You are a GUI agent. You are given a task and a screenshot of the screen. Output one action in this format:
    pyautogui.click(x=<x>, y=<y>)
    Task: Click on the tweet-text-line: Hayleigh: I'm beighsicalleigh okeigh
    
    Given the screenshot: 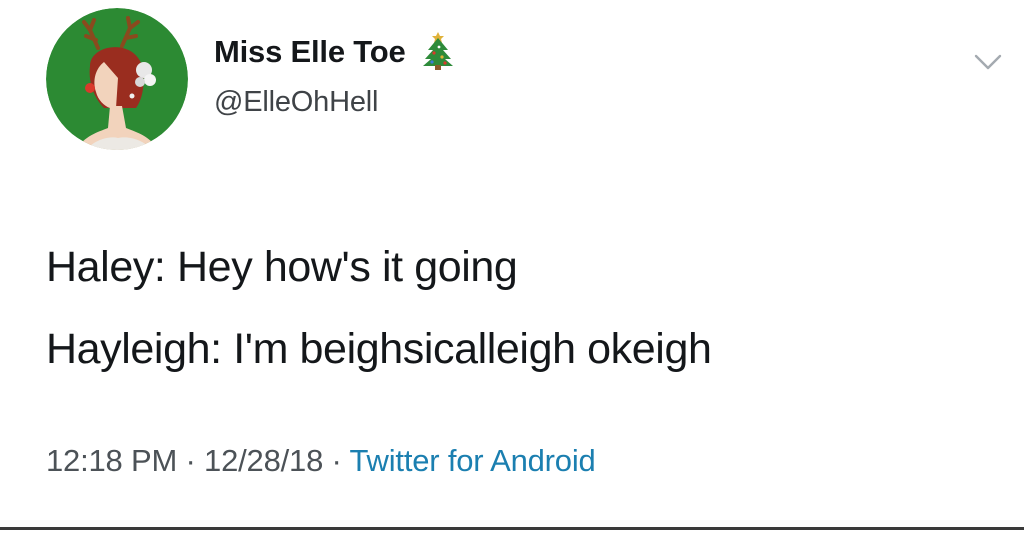 What is the action you would take?
    pyautogui.click(x=379, y=349)
    